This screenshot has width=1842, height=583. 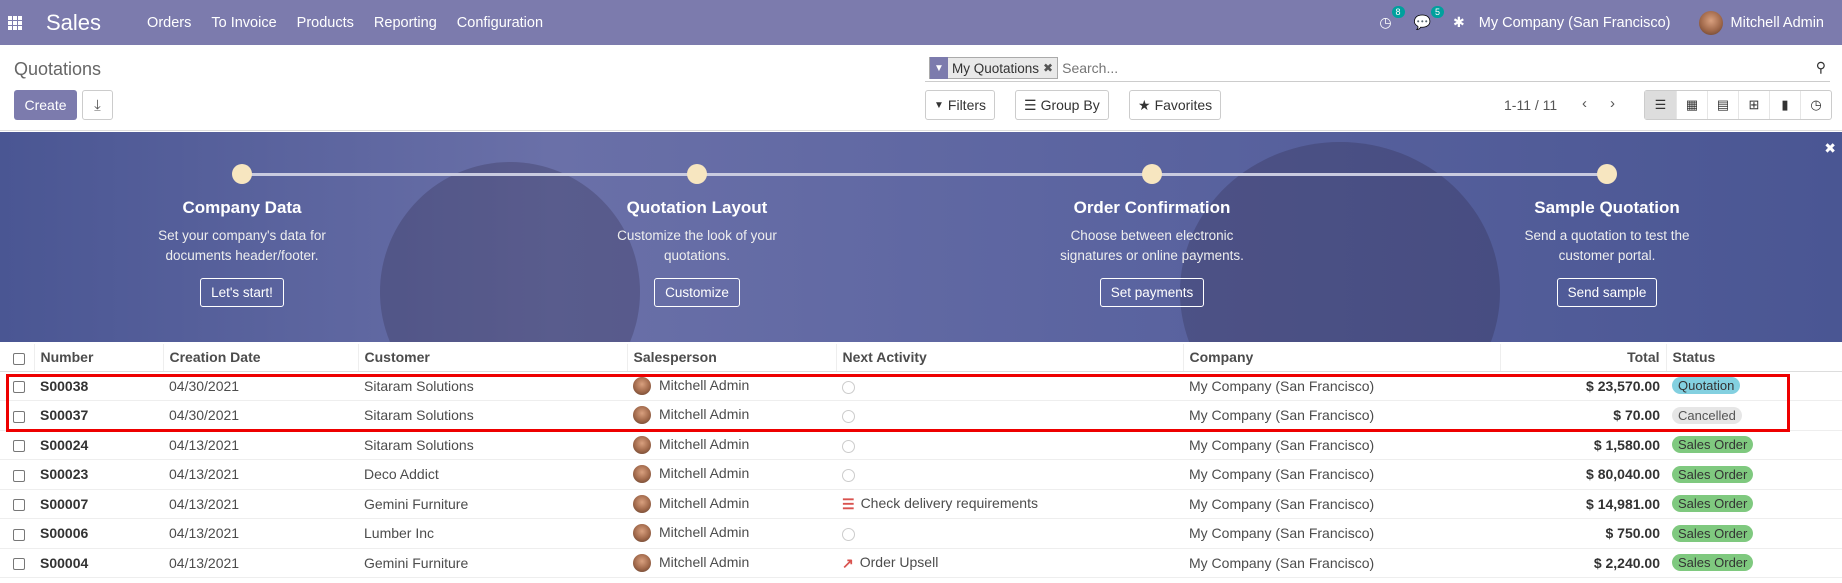 I want to click on line-chart-icon: ↗, so click(x=848, y=563).